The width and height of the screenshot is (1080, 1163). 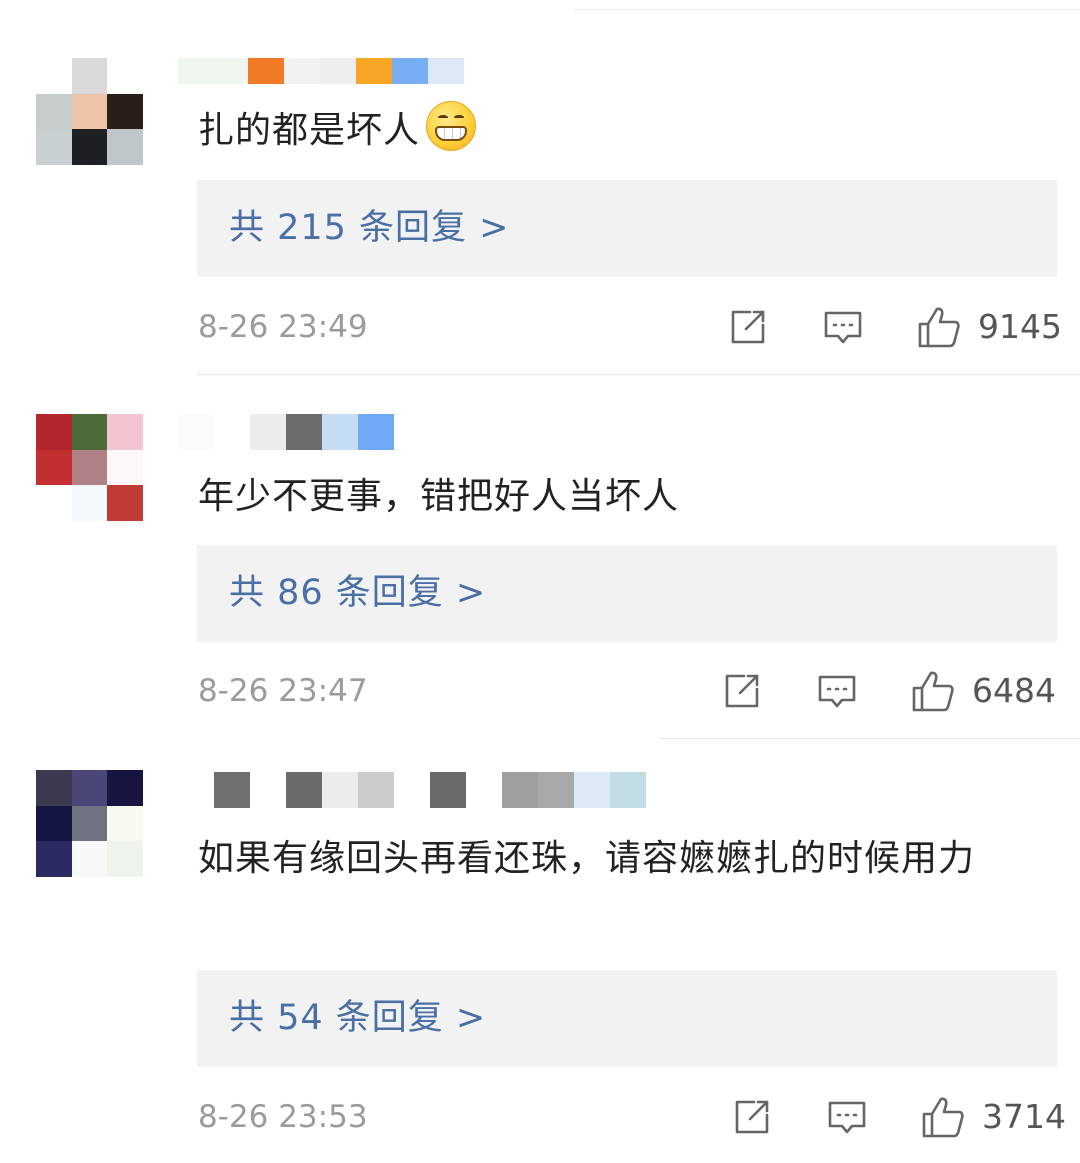 What do you see at coordinates (283, 1117) in the screenshot?
I see `timestamp: 8-26 23:53` at bounding box center [283, 1117].